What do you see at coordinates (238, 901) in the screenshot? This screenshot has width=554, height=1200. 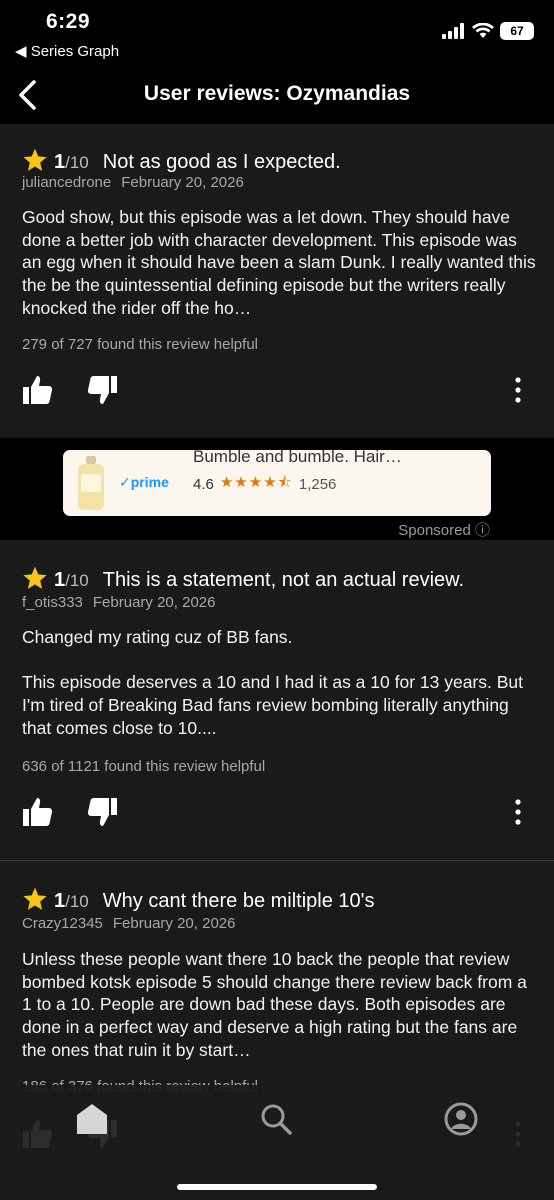 I see `review-title: Why cant there be miltiple 10's` at bounding box center [238, 901].